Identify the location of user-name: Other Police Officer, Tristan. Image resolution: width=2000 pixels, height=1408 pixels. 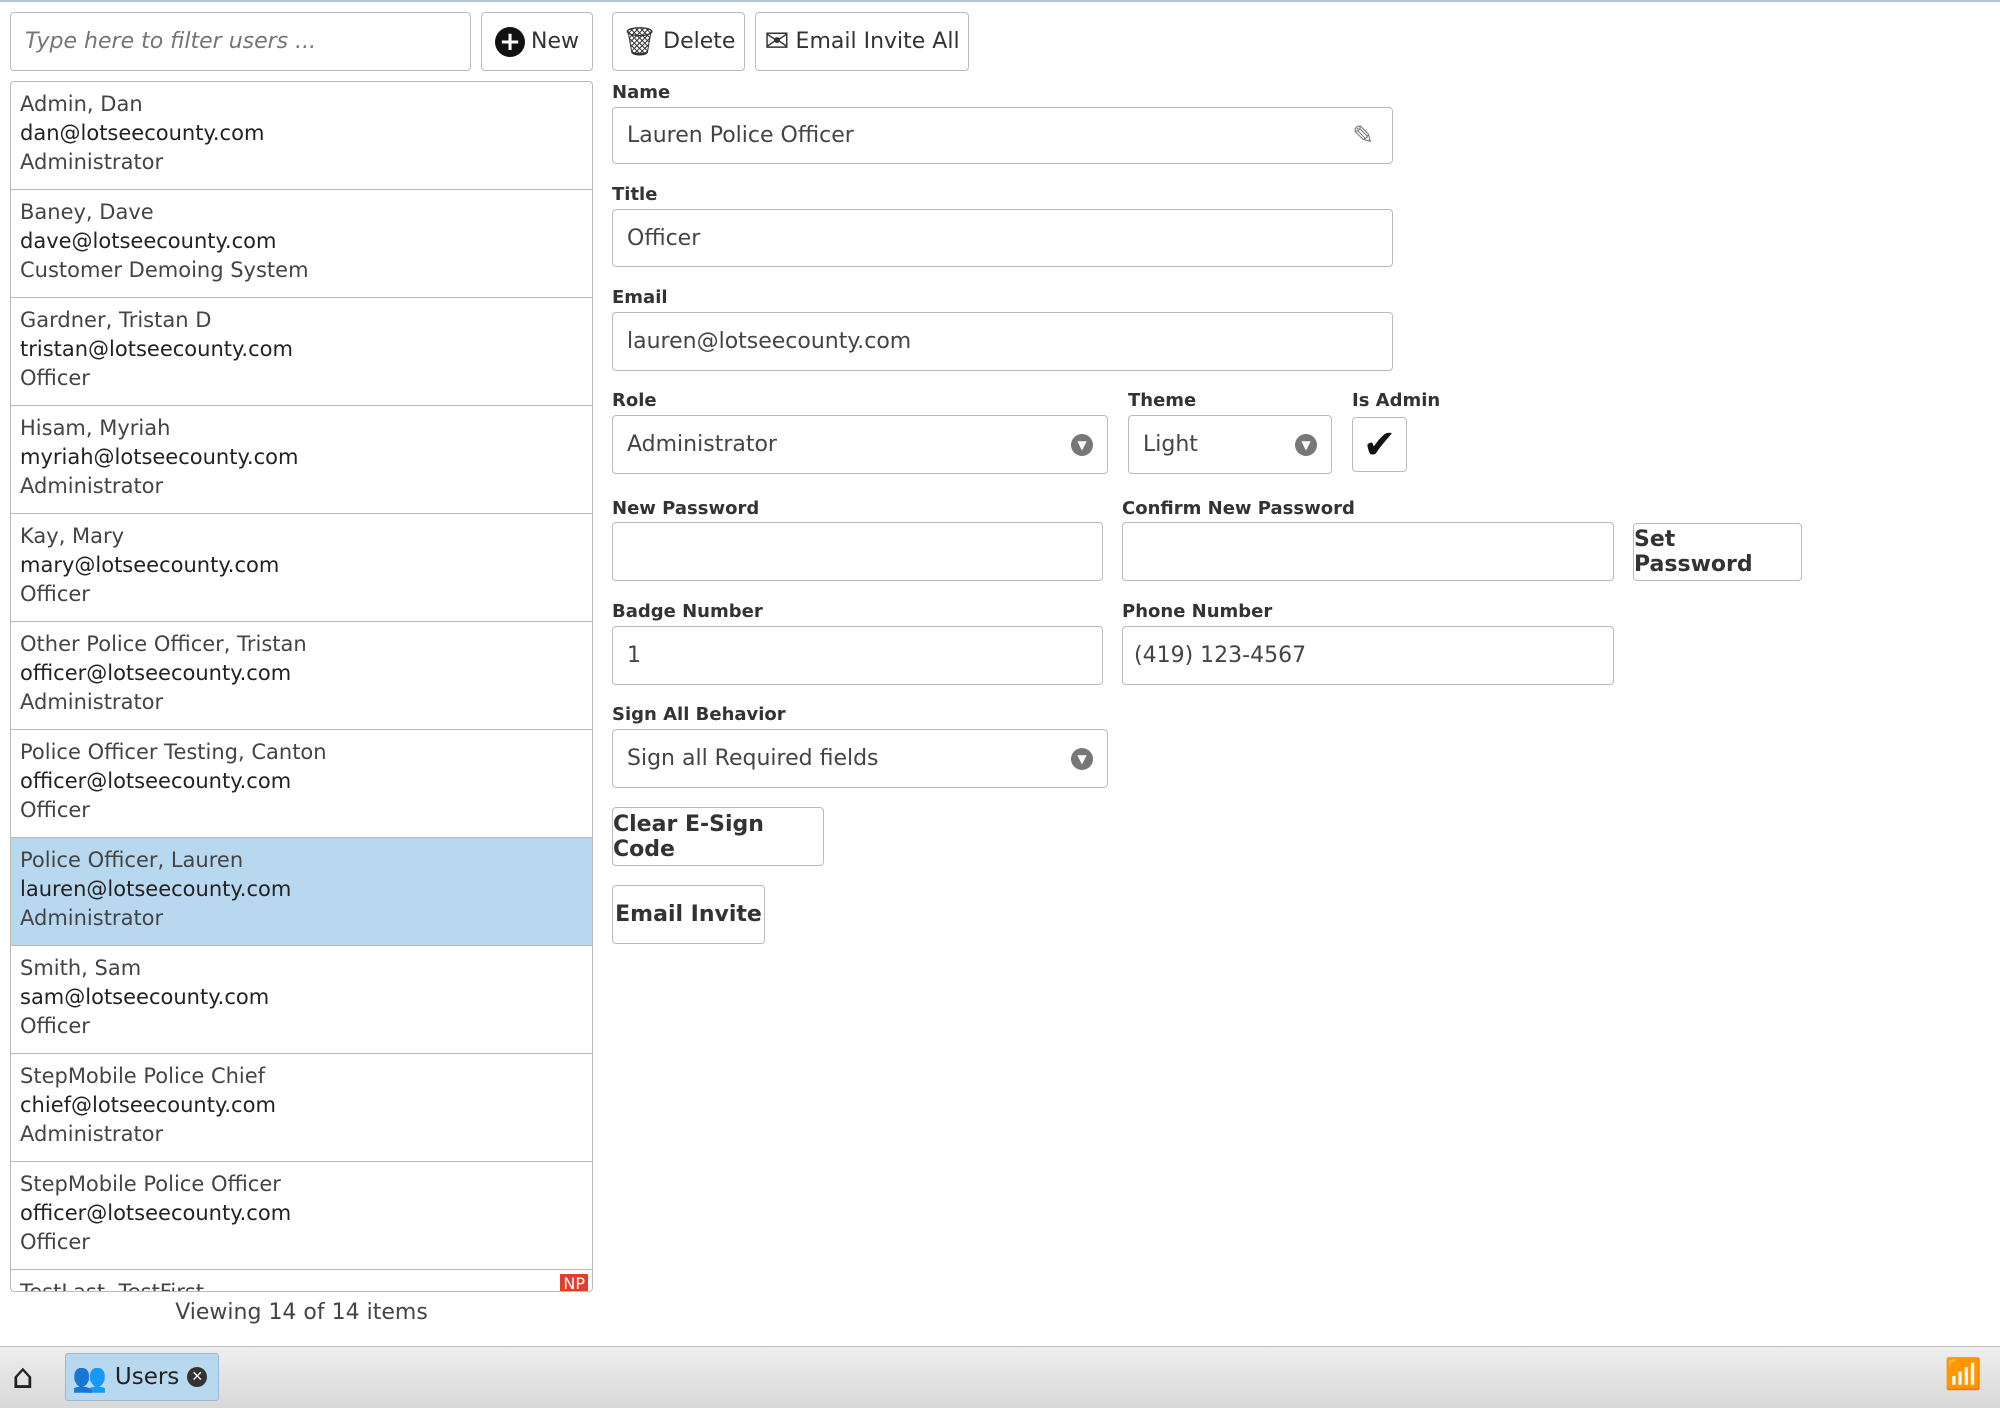
(163, 644).